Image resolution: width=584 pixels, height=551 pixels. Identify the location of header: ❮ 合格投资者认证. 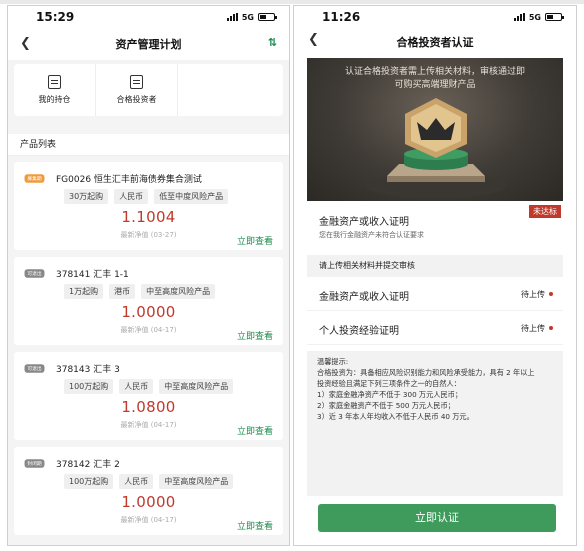
(435, 42).